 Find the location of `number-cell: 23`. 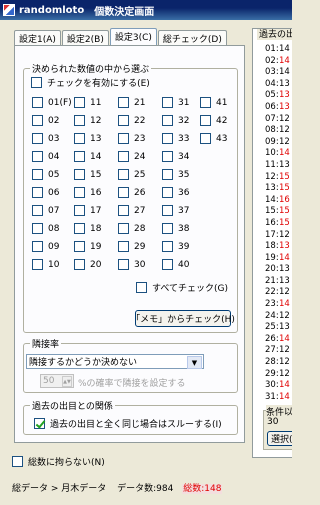

number-cell: 23 is located at coordinates (131, 138).